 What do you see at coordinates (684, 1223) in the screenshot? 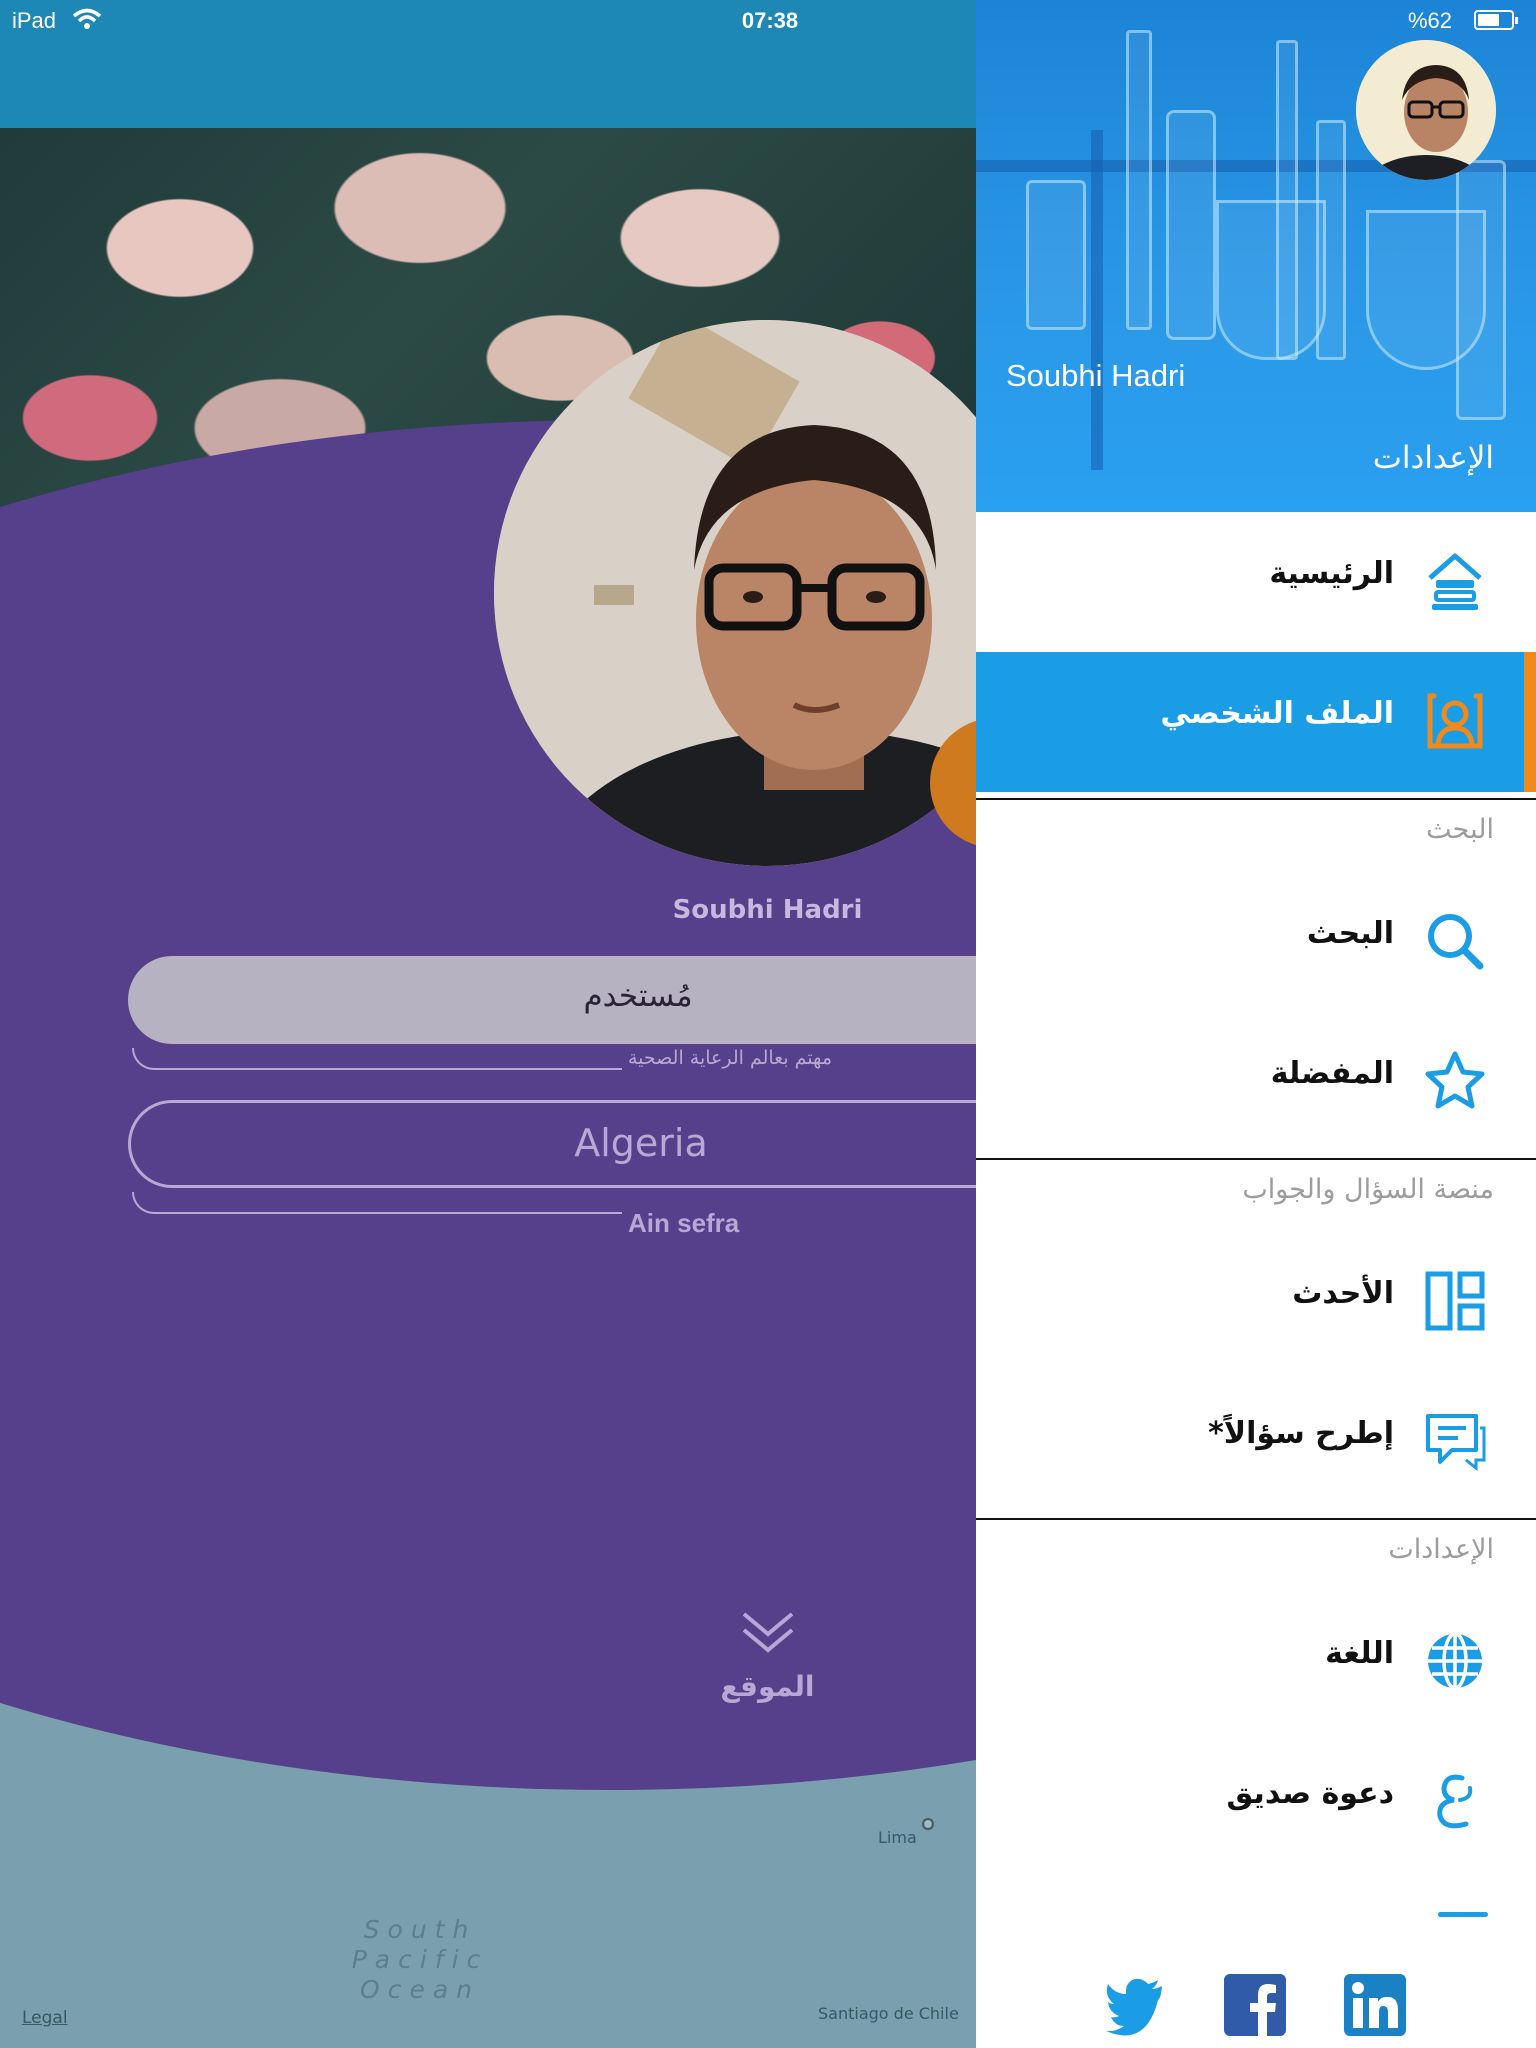
I see `city-text: Ain sefra` at bounding box center [684, 1223].